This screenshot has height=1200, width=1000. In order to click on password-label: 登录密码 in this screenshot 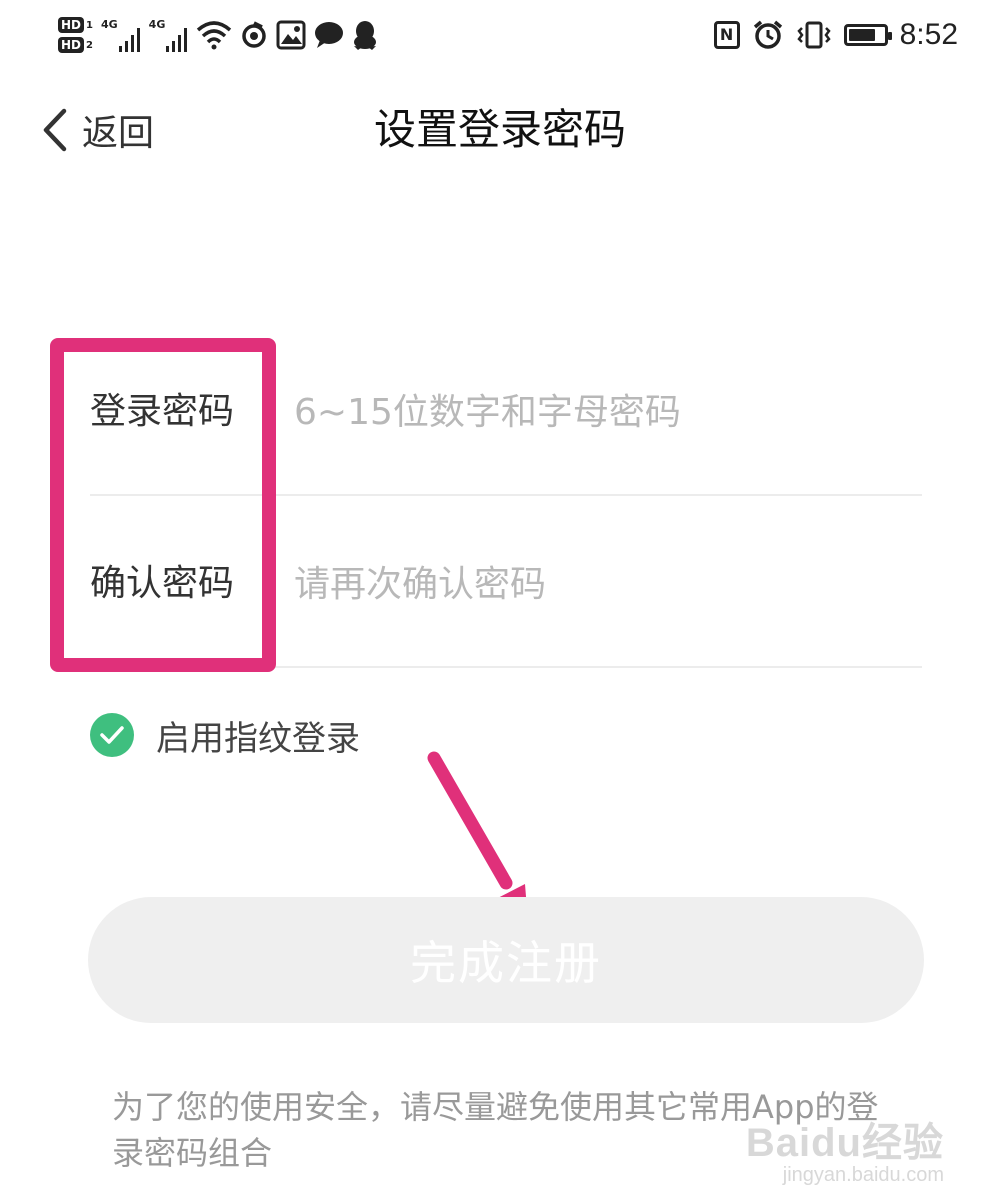, I will do `click(162, 411)`.